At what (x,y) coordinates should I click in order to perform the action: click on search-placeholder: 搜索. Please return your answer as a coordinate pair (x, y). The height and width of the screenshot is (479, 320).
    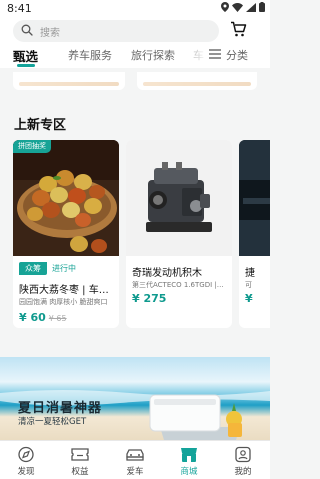
    Looking at the image, I should click on (50, 33).